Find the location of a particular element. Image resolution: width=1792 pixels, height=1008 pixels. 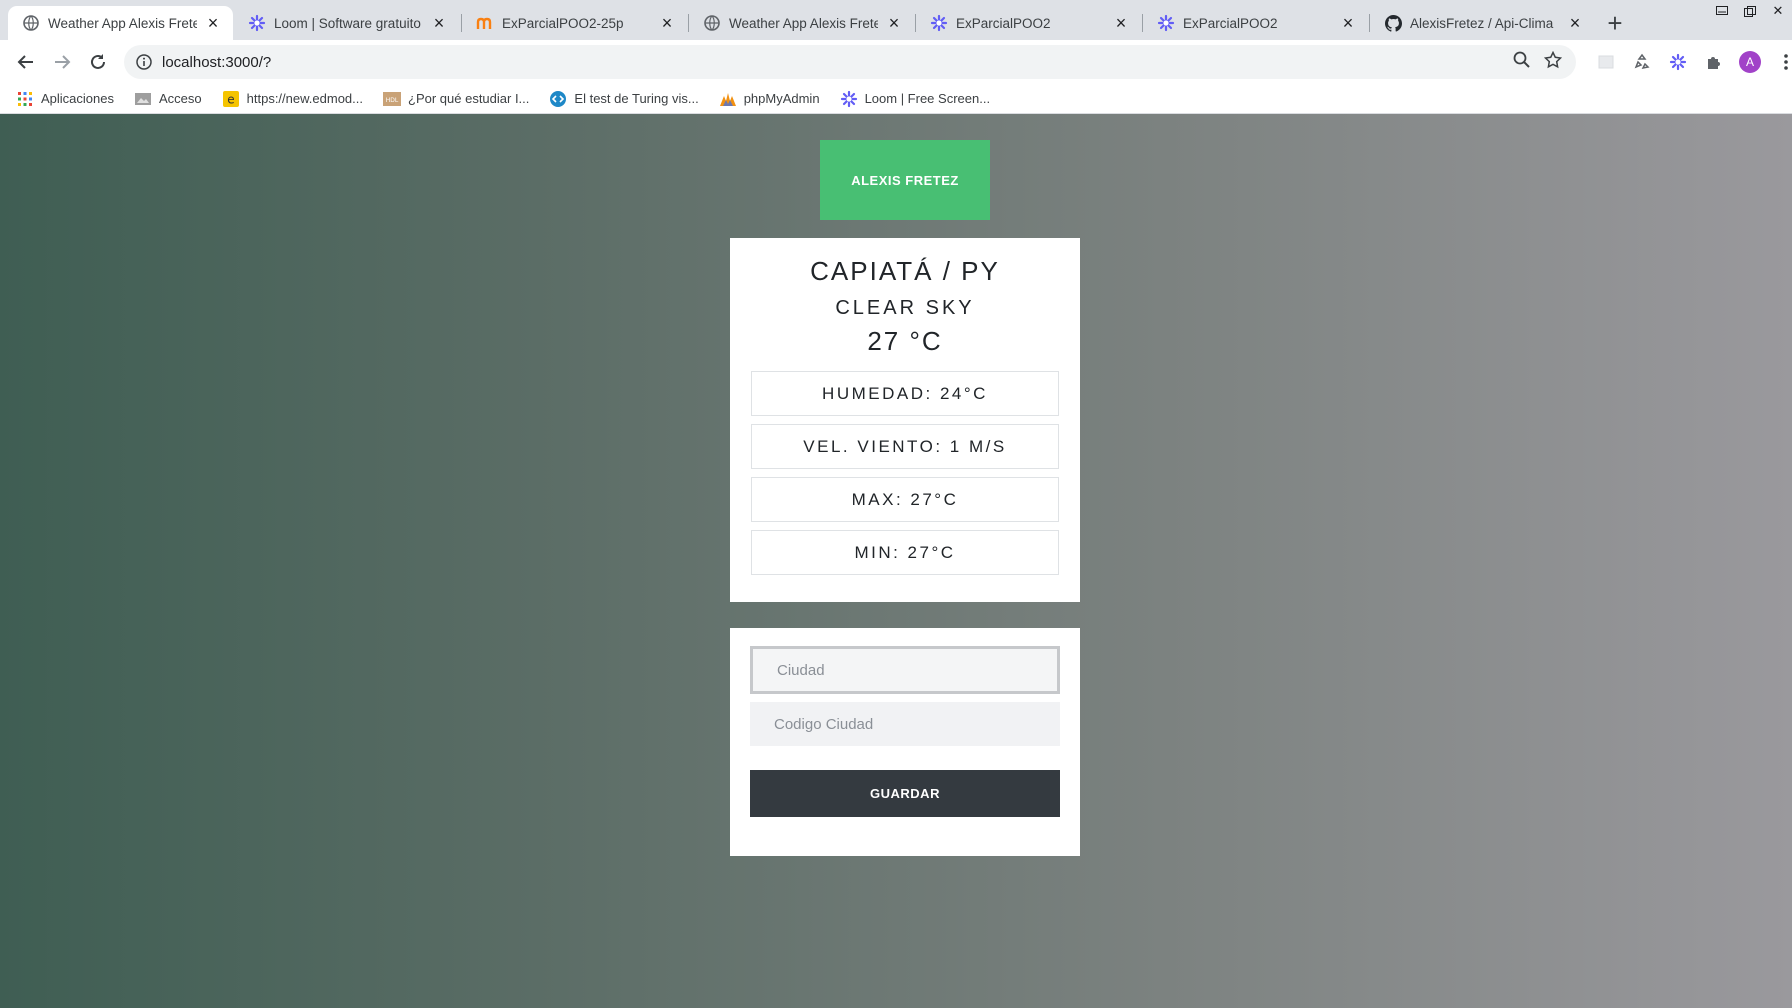

wind-speed-item: VEL. VIENTO: 1 M/S is located at coordinates (905, 446).